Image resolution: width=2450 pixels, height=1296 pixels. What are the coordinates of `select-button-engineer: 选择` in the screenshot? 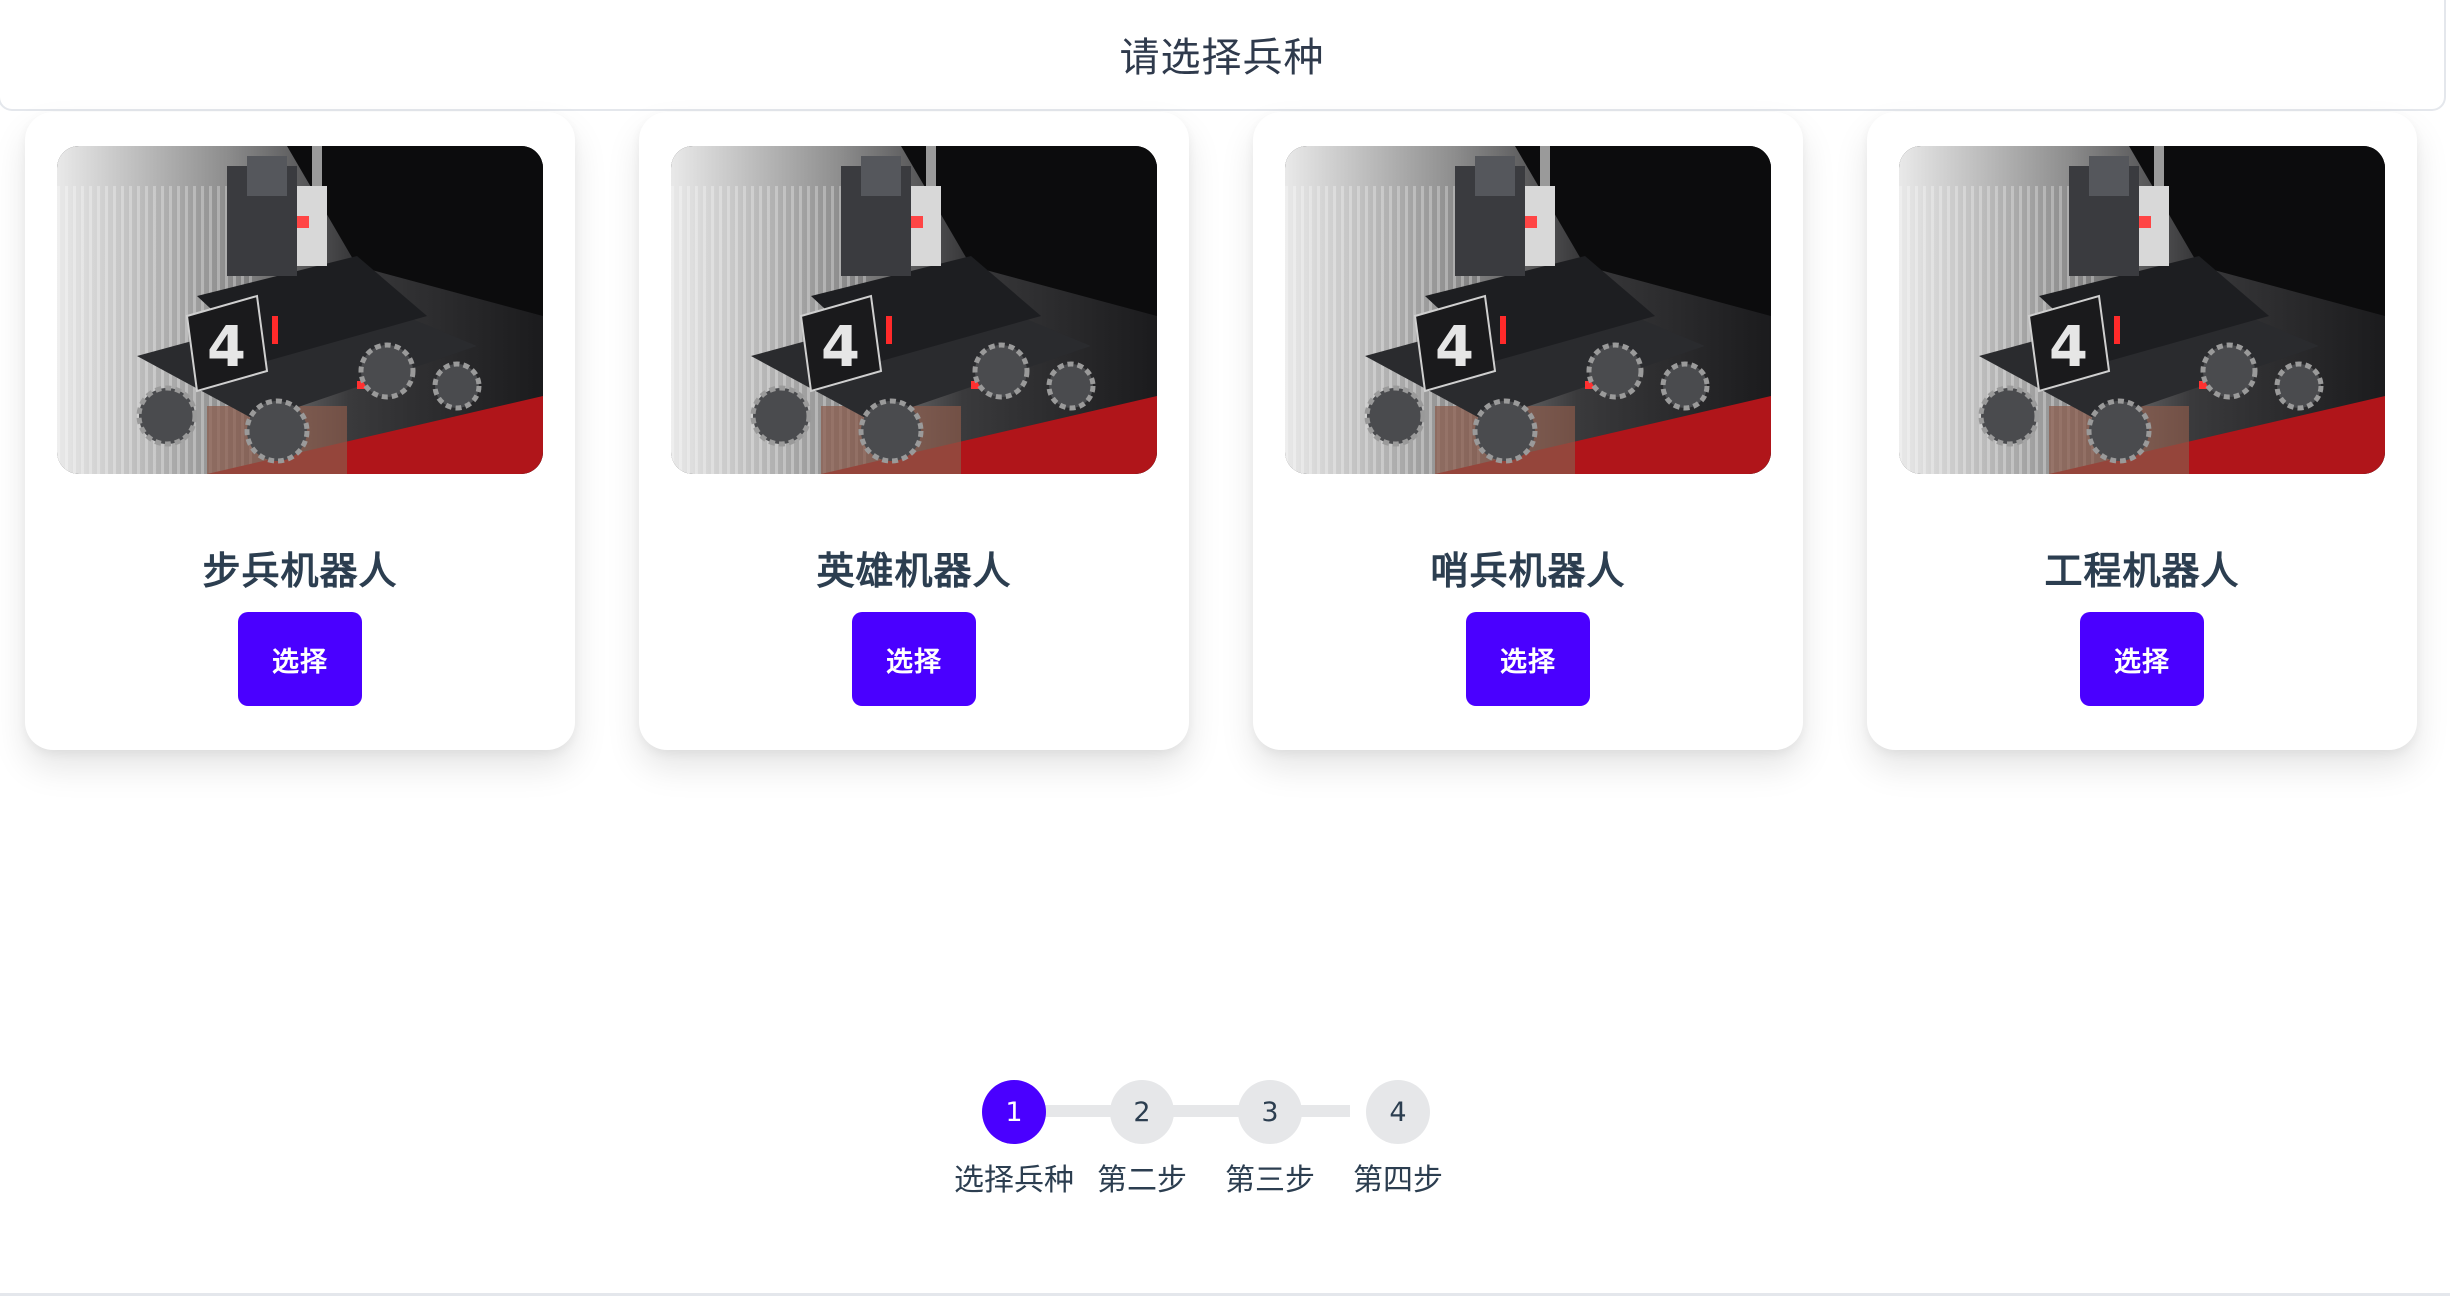 It's located at (2142, 659).